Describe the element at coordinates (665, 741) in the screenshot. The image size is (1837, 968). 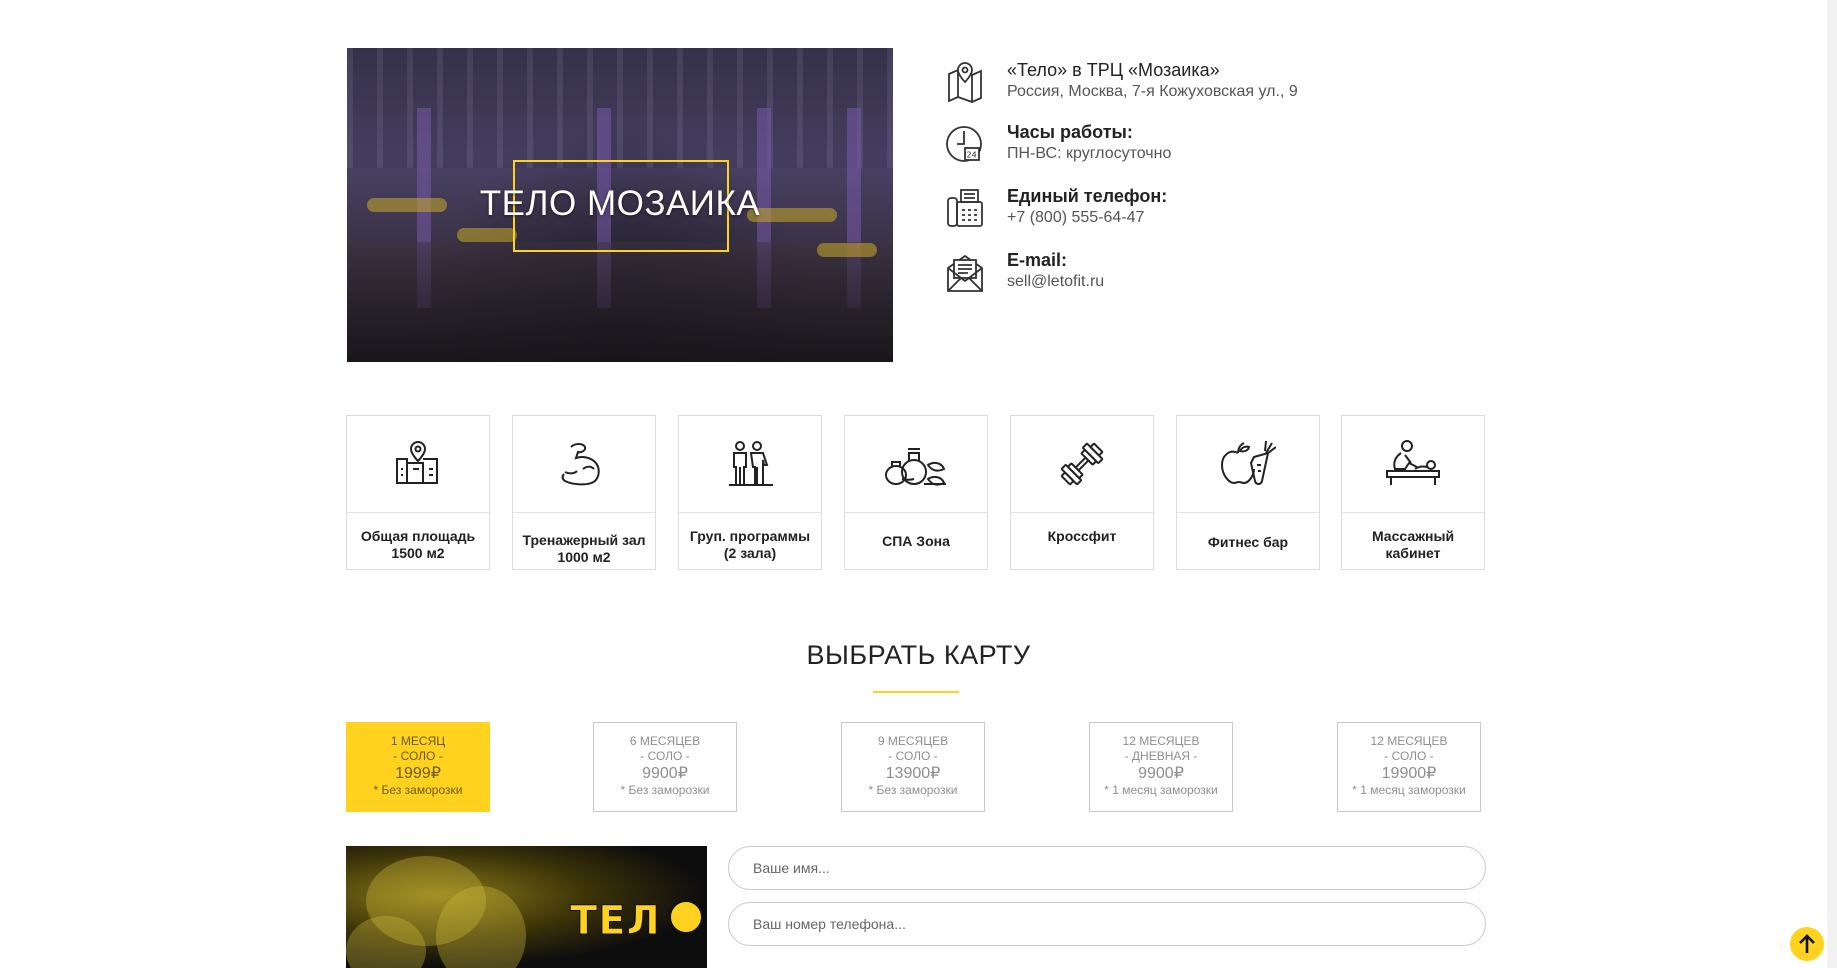
I see `card-period: 6 МЕСЯЦЕВ` at that location.